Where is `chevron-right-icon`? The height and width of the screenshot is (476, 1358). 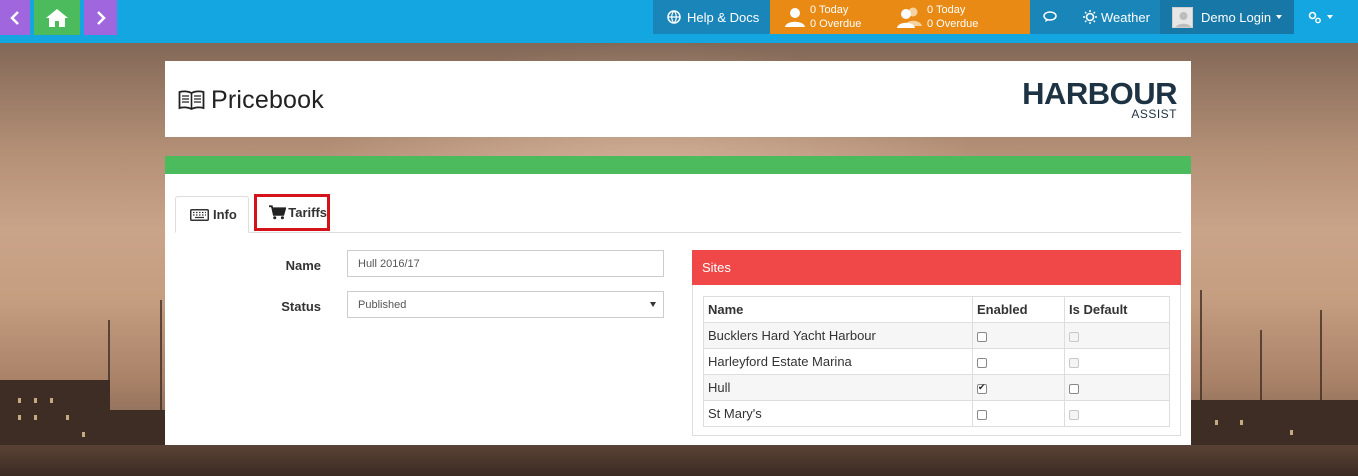
chevron-right-icon is located at coordinates (101, 17).